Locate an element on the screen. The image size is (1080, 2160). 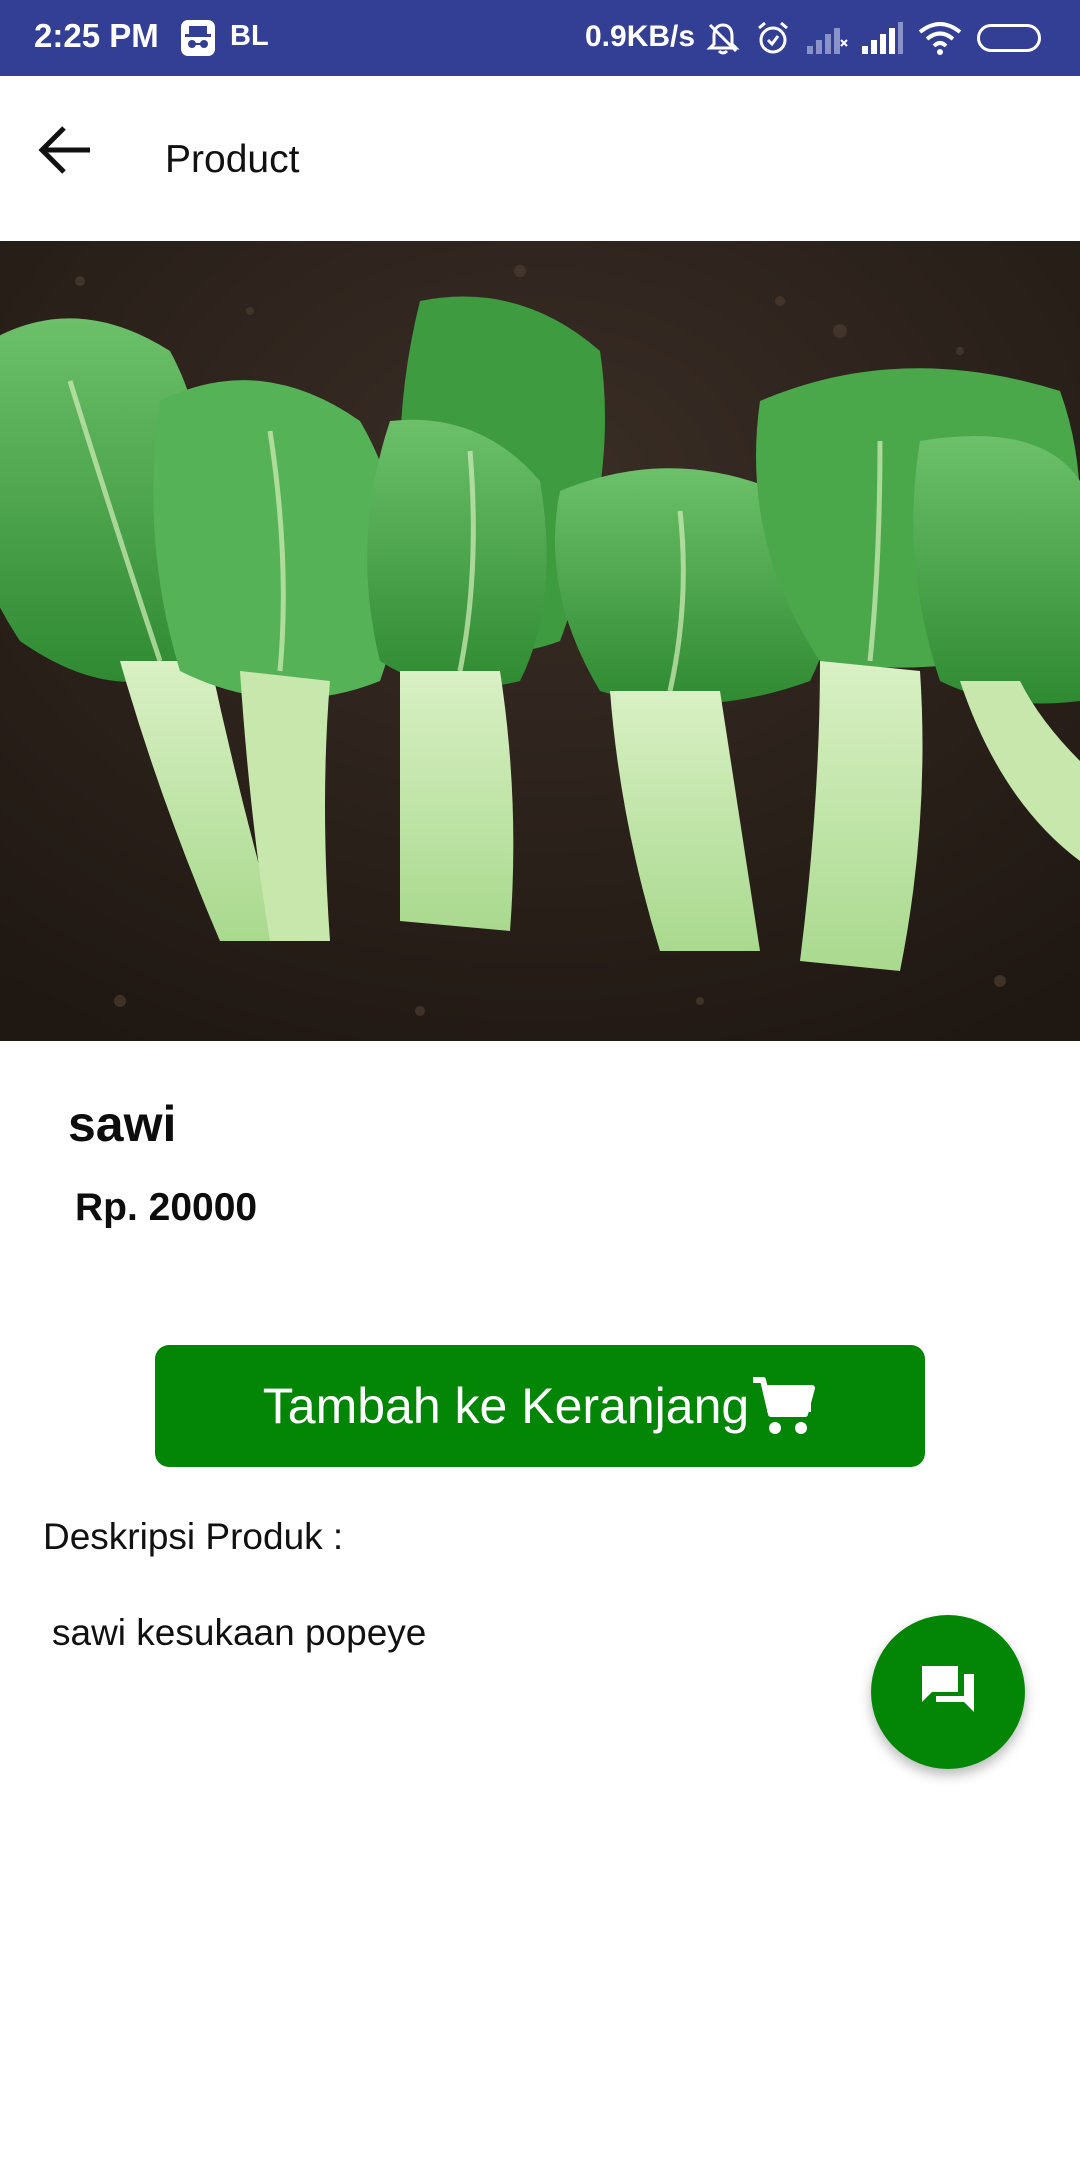
arrow-back-icon is located at coordinates (66, 155).